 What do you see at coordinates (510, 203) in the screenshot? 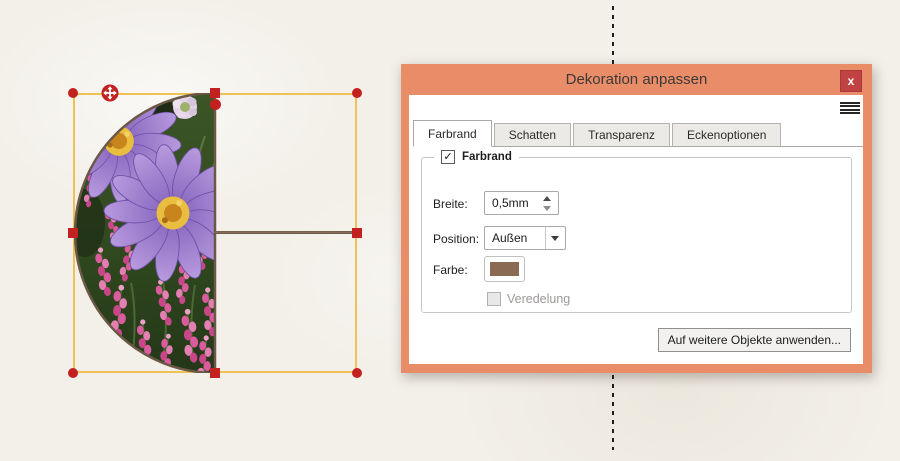
I see `breite-value: 0,5mm` at bounding box center [510, 203].